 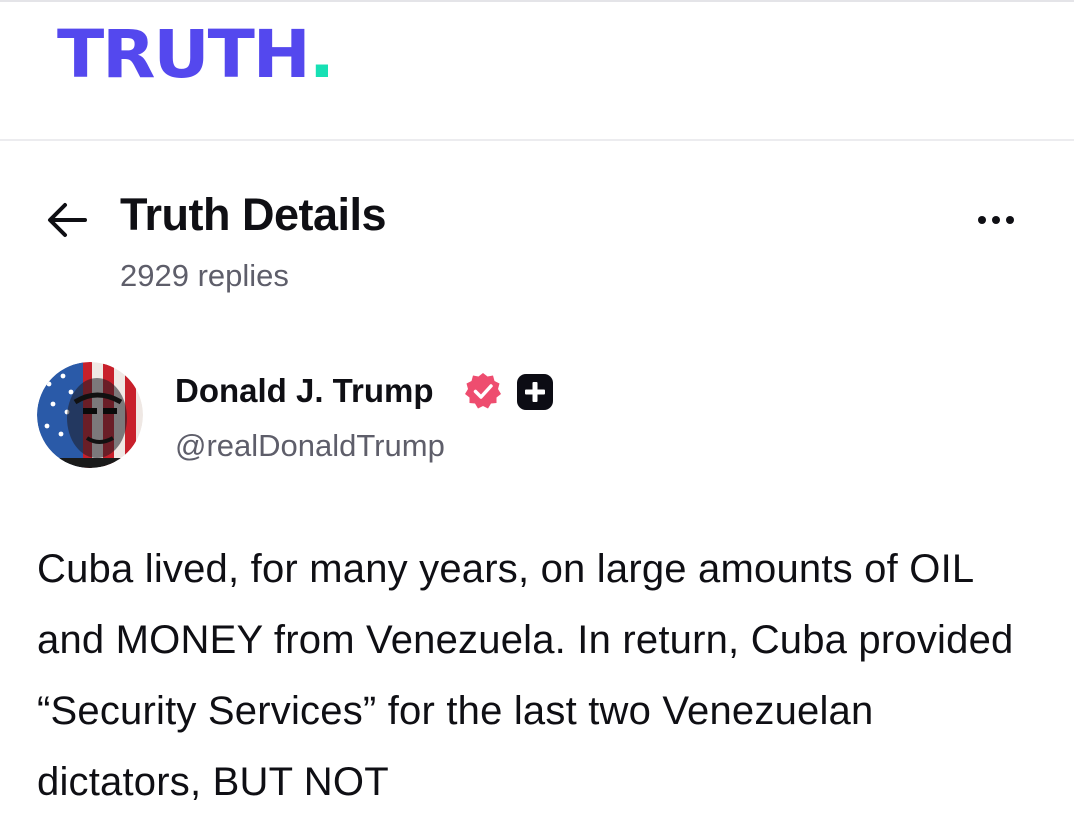 I want to click on more-options-button, so click(x=996, y=220).